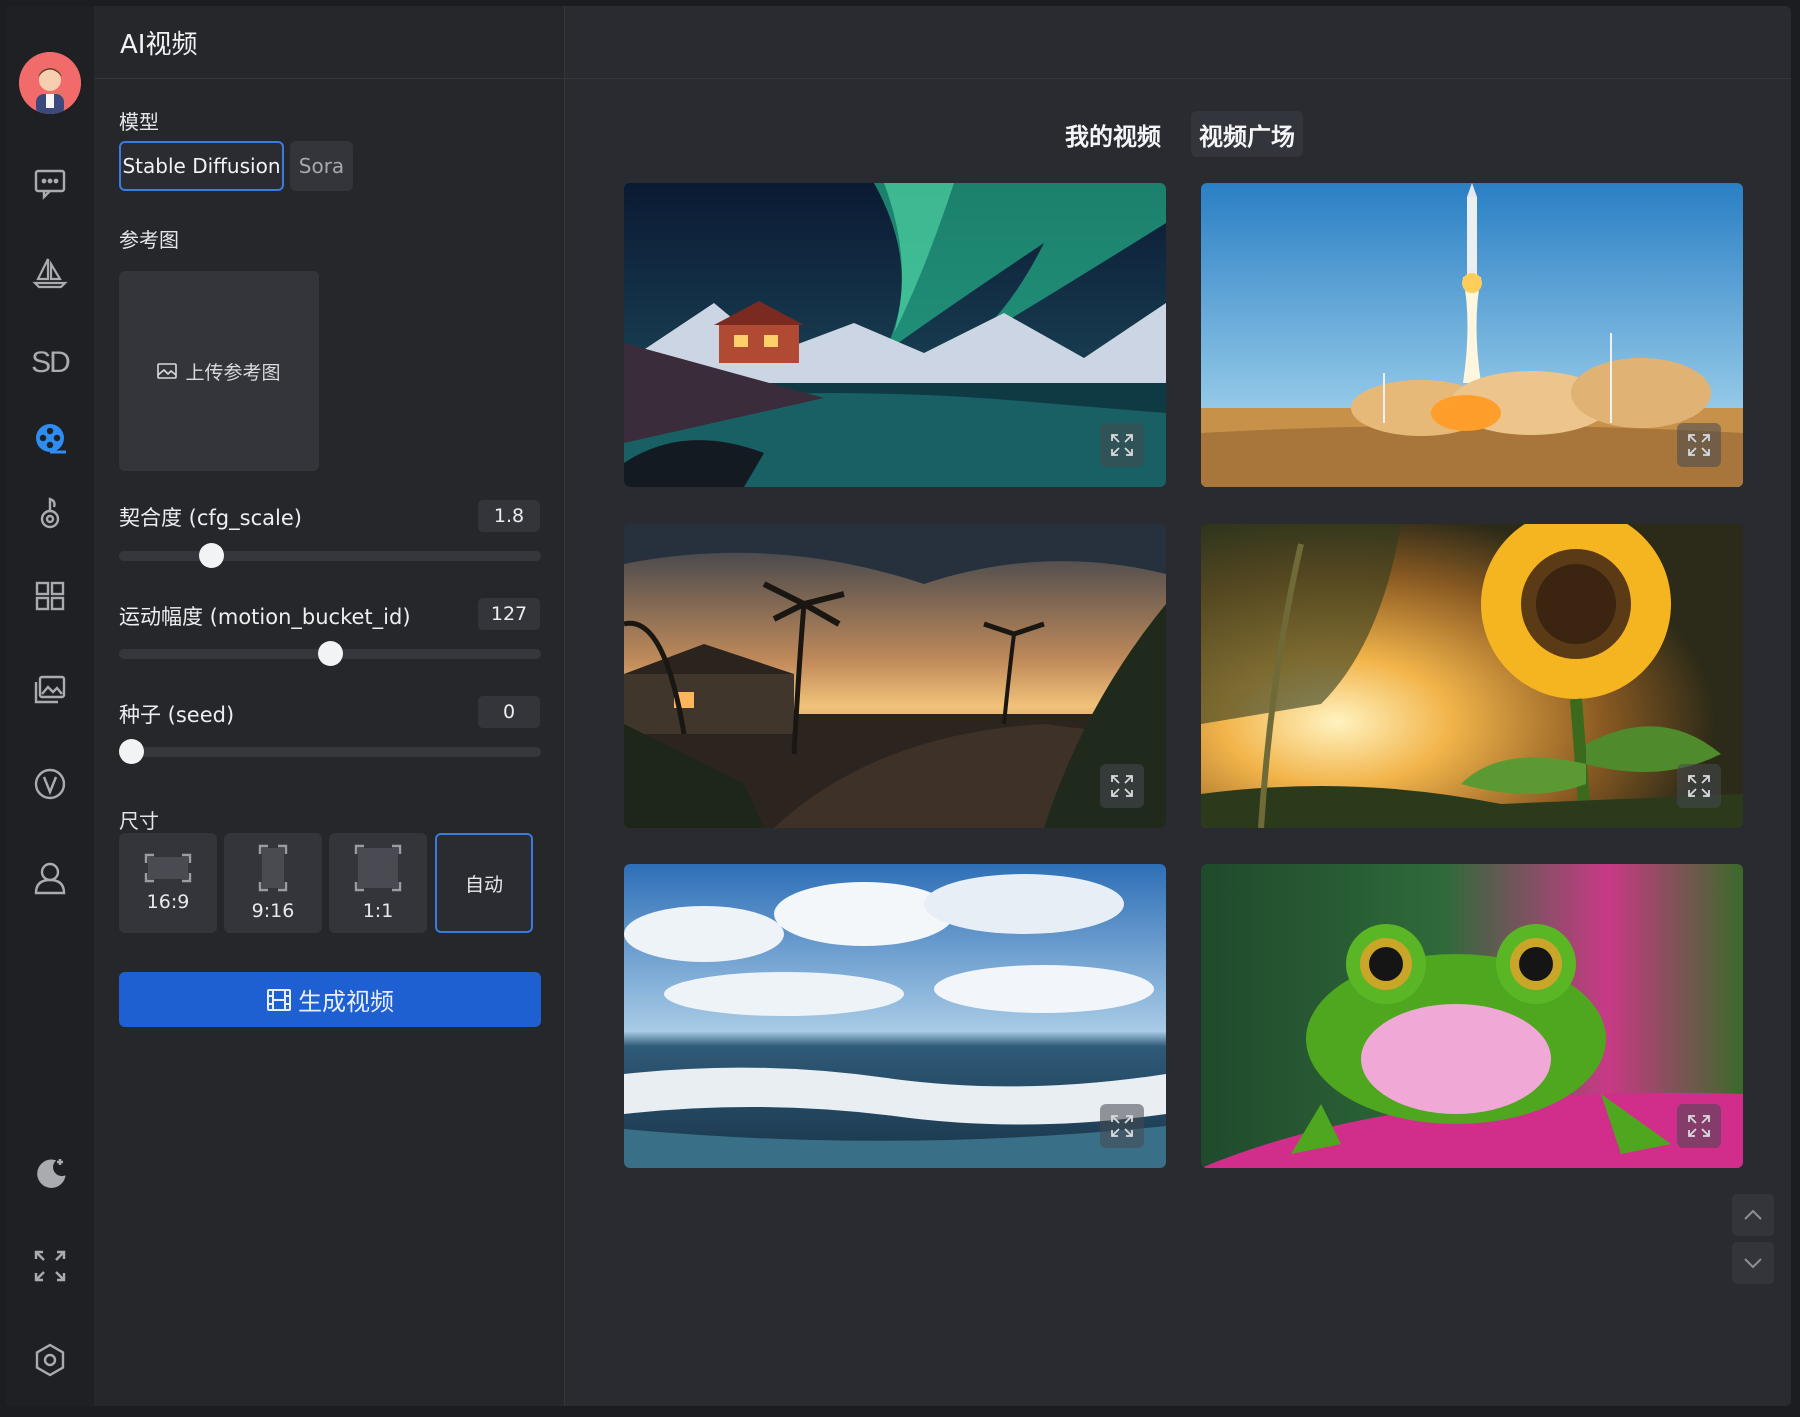 This screenshot has height=1417, width=1800. I want to click on size-16-9-label: 16:9, so click(168, 902).